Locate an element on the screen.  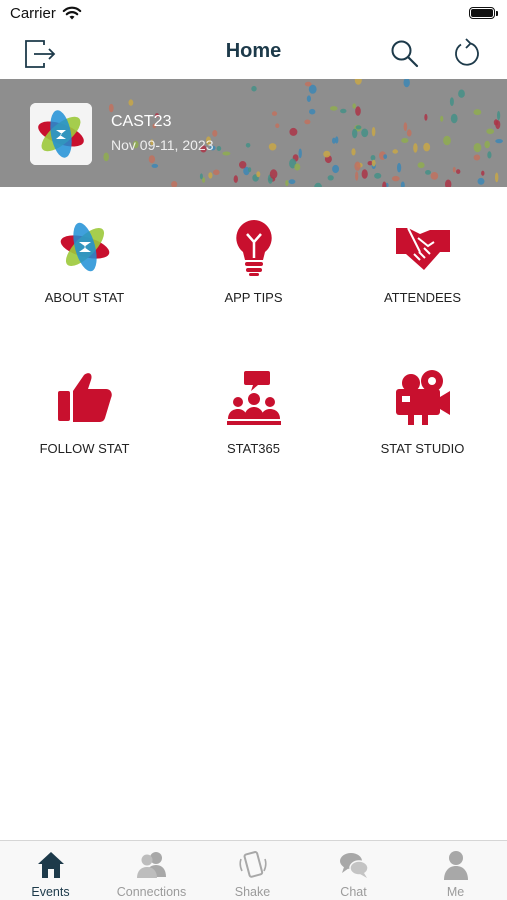
logout-button is located at coordinates (39, 53).